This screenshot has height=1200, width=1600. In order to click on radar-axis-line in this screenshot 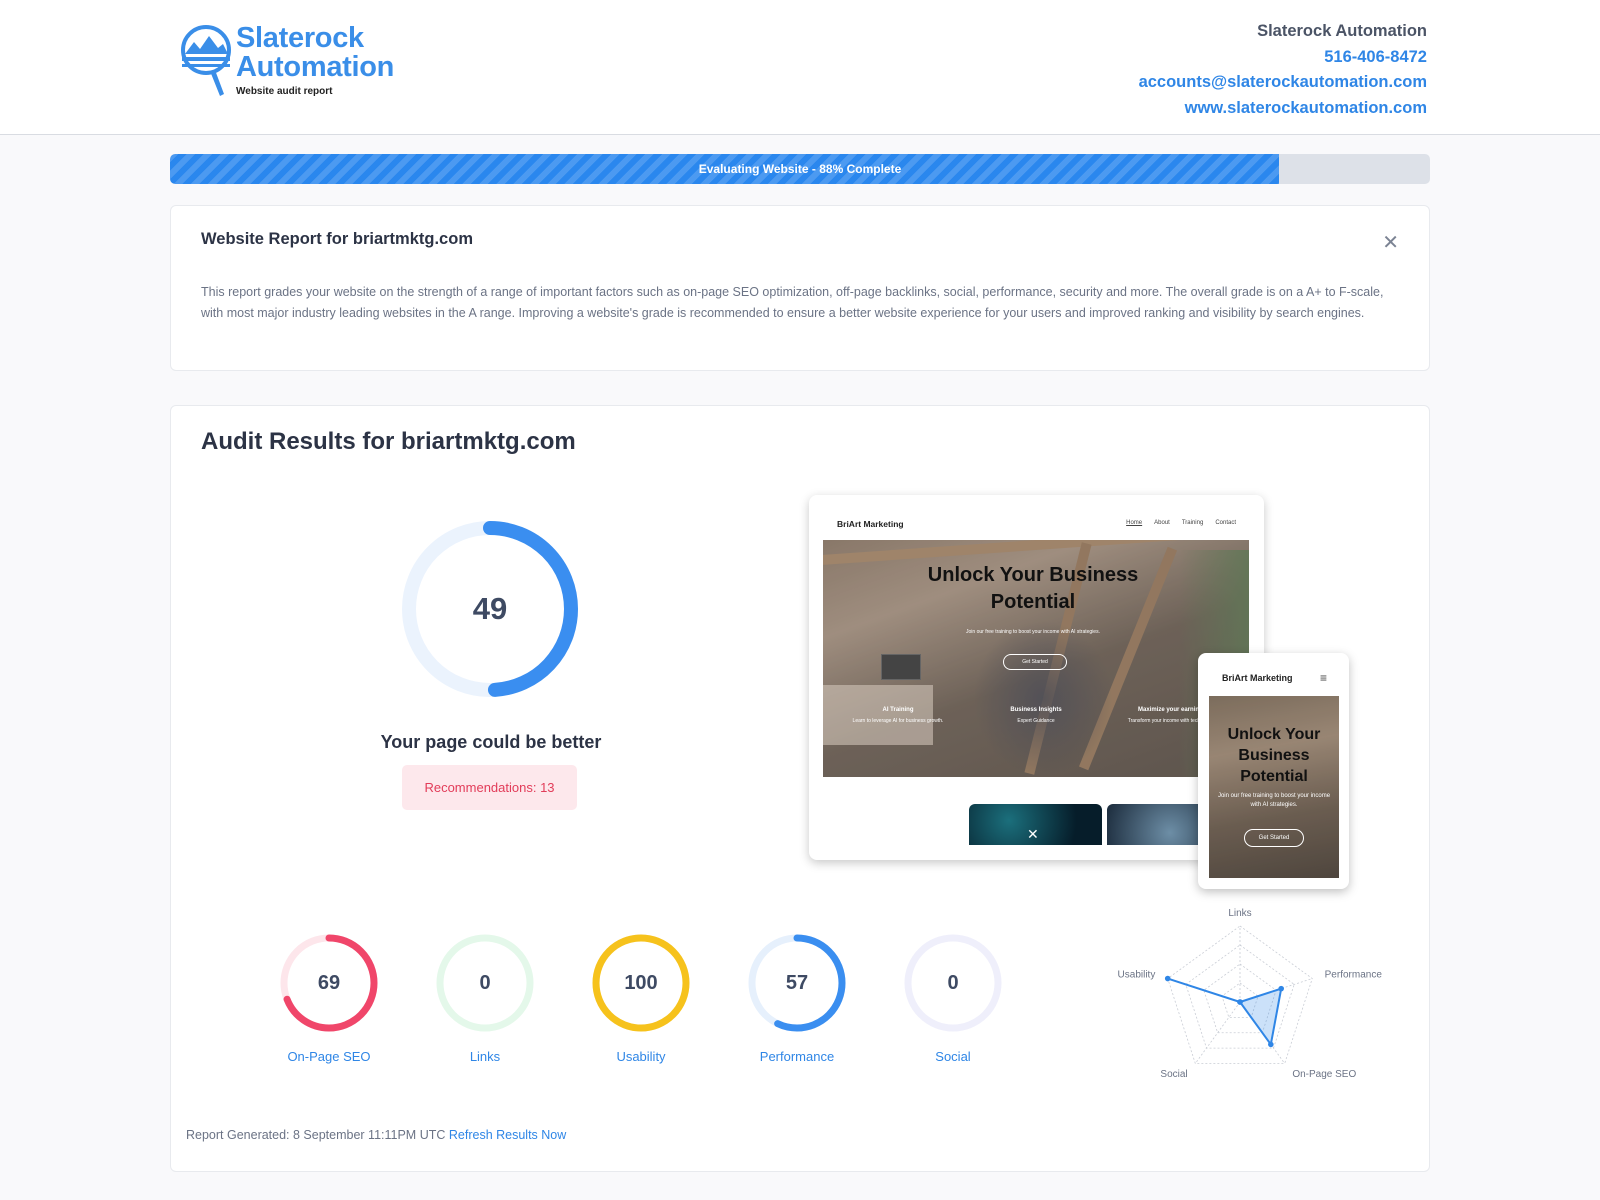, I will do `click(1218, 1032)`.